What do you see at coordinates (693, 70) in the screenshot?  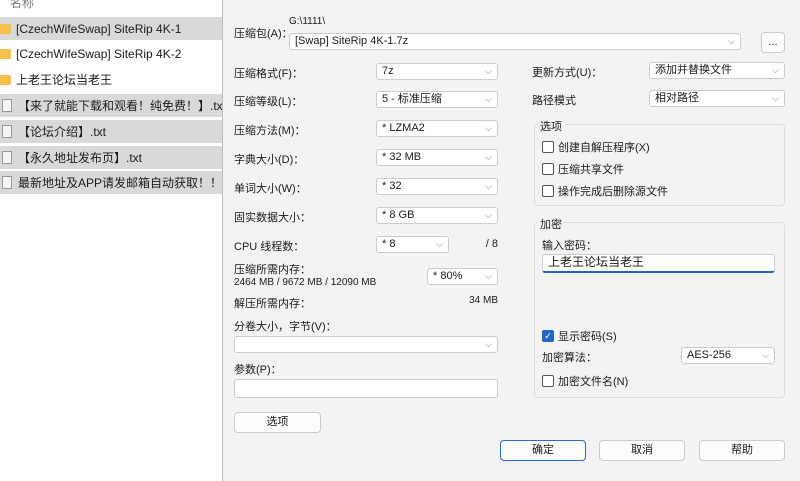 I see `update-value: 添加并替换文件` at bounding box center [693, 70].